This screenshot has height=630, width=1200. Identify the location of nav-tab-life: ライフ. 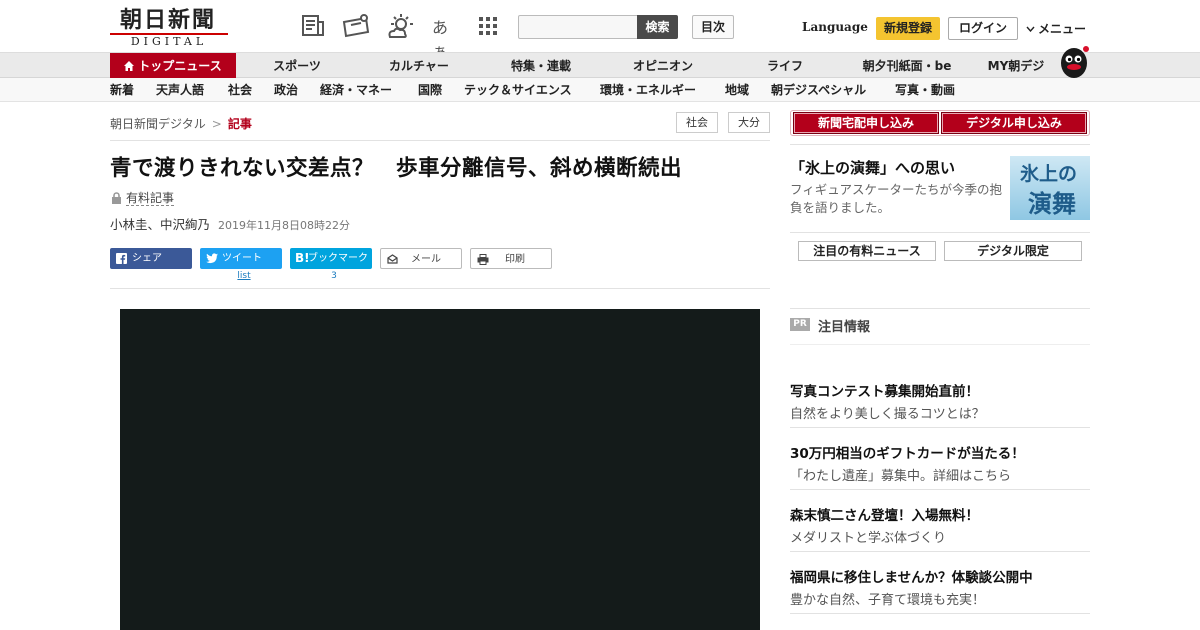
(785, 66).